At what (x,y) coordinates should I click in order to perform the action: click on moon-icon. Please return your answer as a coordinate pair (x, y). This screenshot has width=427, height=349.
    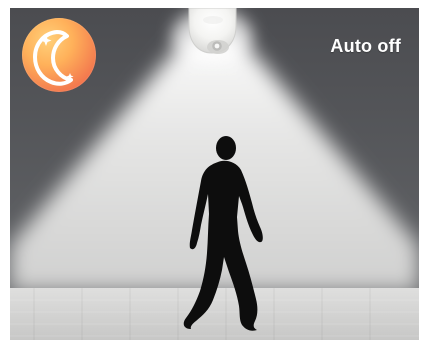
    Looking at the image, I should click on (53, 58).